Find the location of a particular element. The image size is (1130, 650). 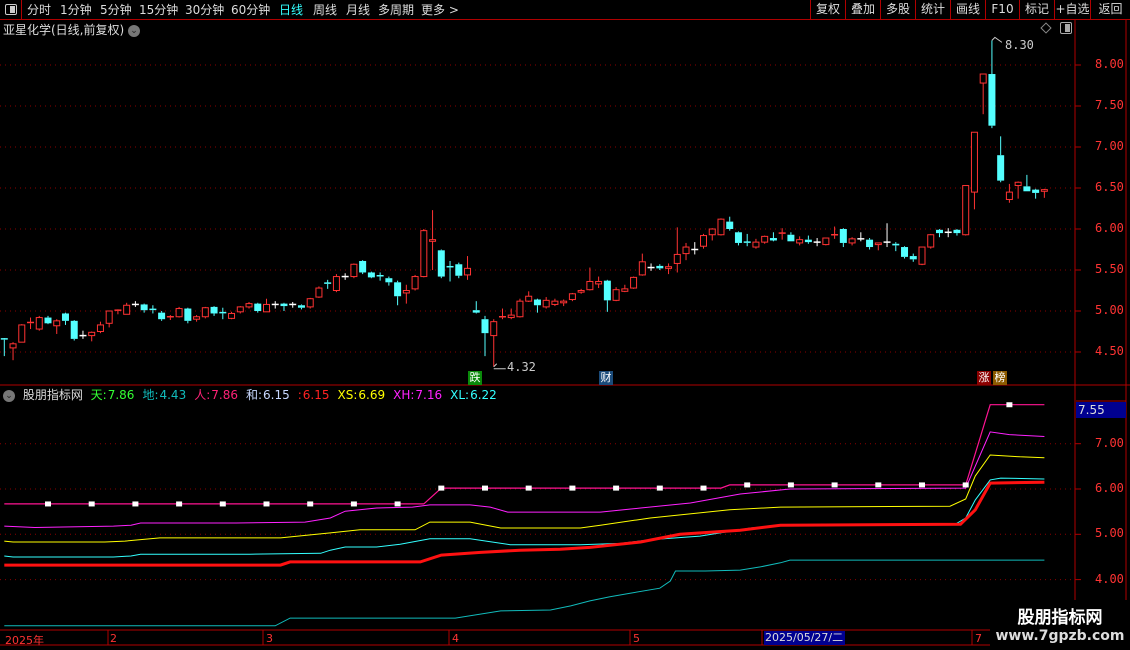

badge-list: 榜 is located at coordinates (1000, 378).